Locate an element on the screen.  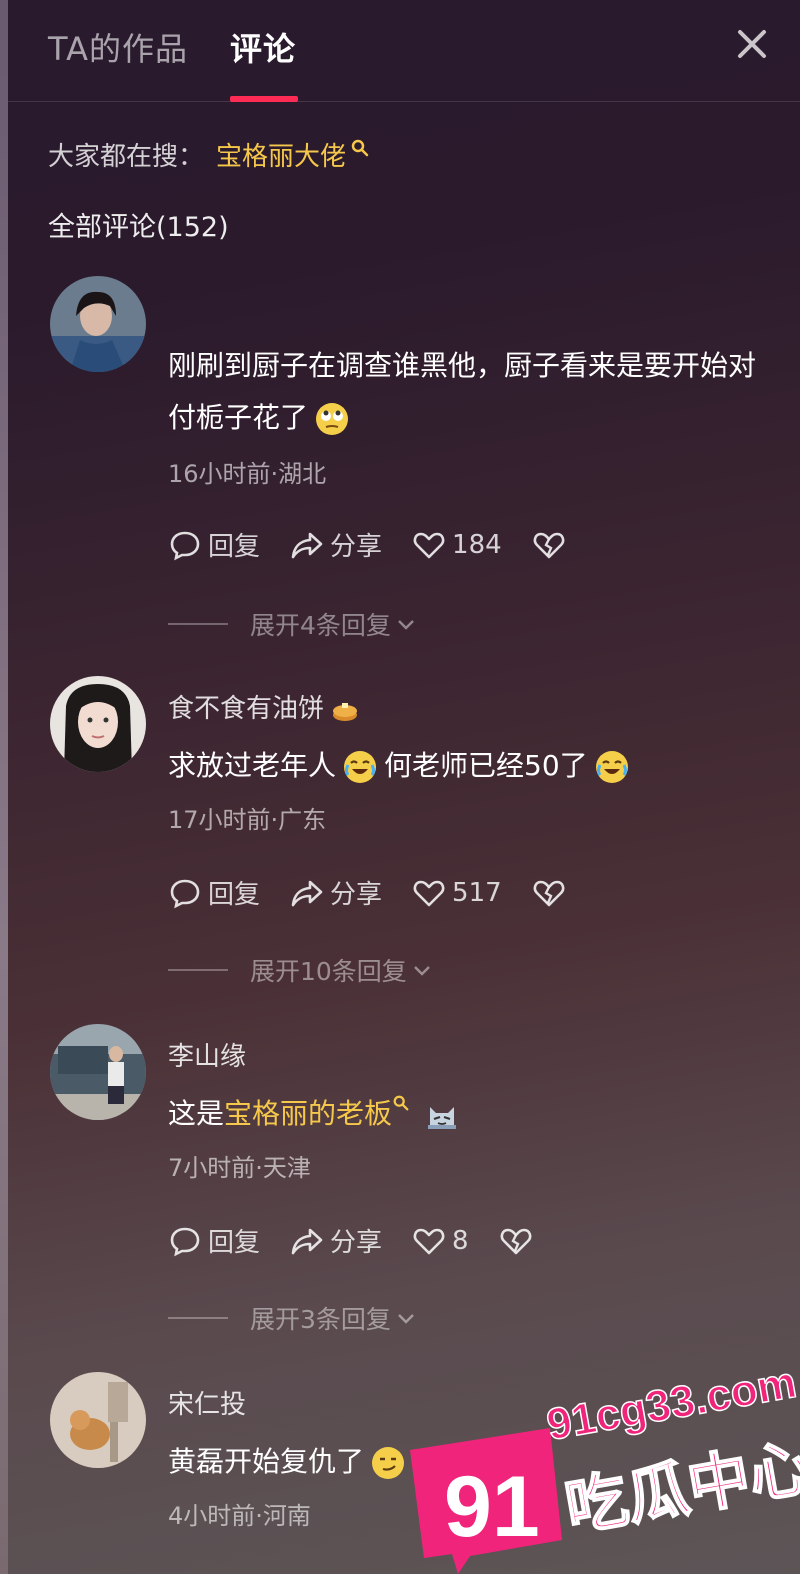
like-button: 517 is located at coordinates (457, 893).